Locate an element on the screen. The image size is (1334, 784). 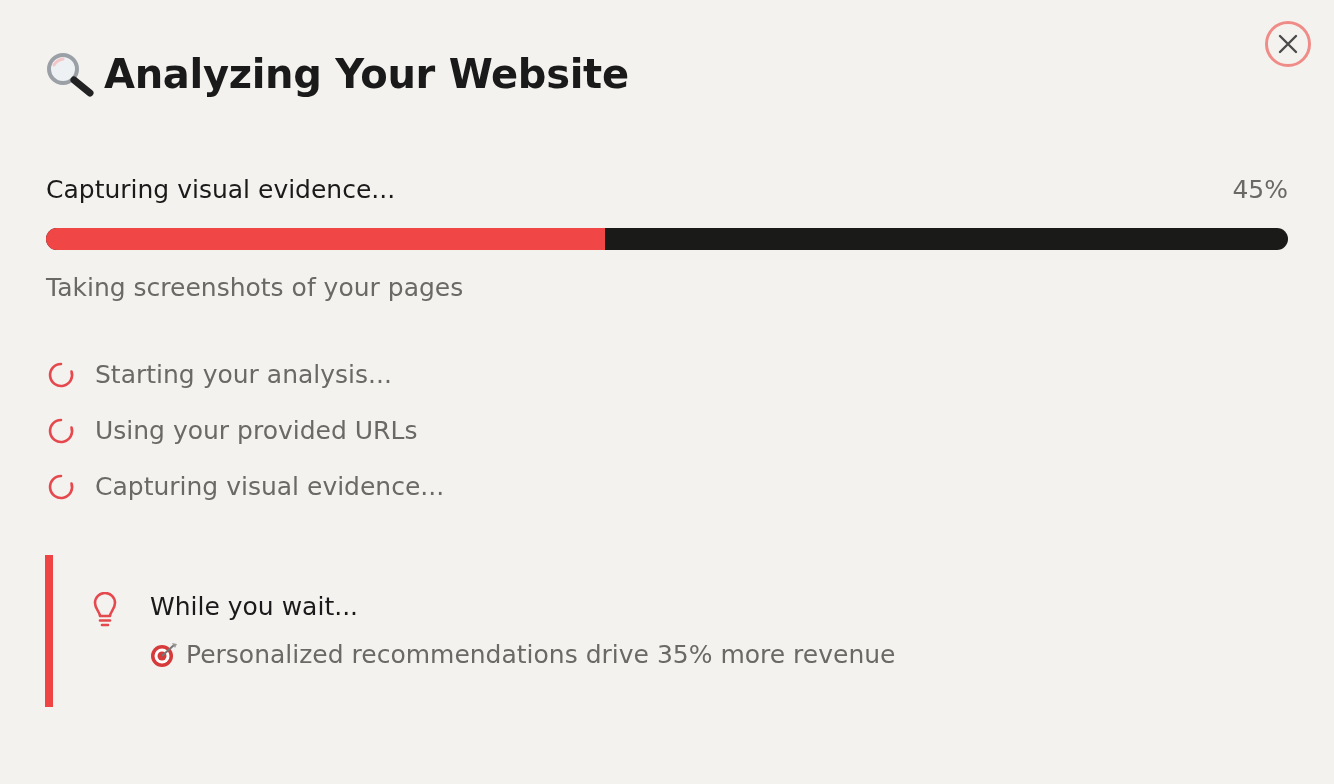
progress-detail: Taking screenshots of your pages is located at coordinates (255, 288).